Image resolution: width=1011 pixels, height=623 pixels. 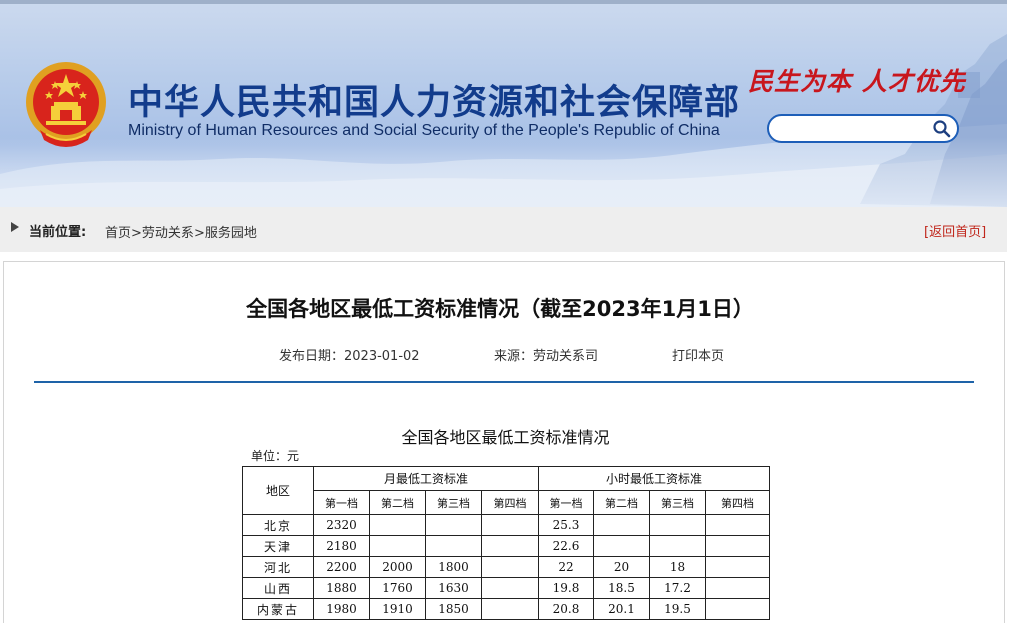 What do you see at coordinates (341, 567) in the screenshot?
I see `monthly-cell: 2200` at bounding box center [341, 567].